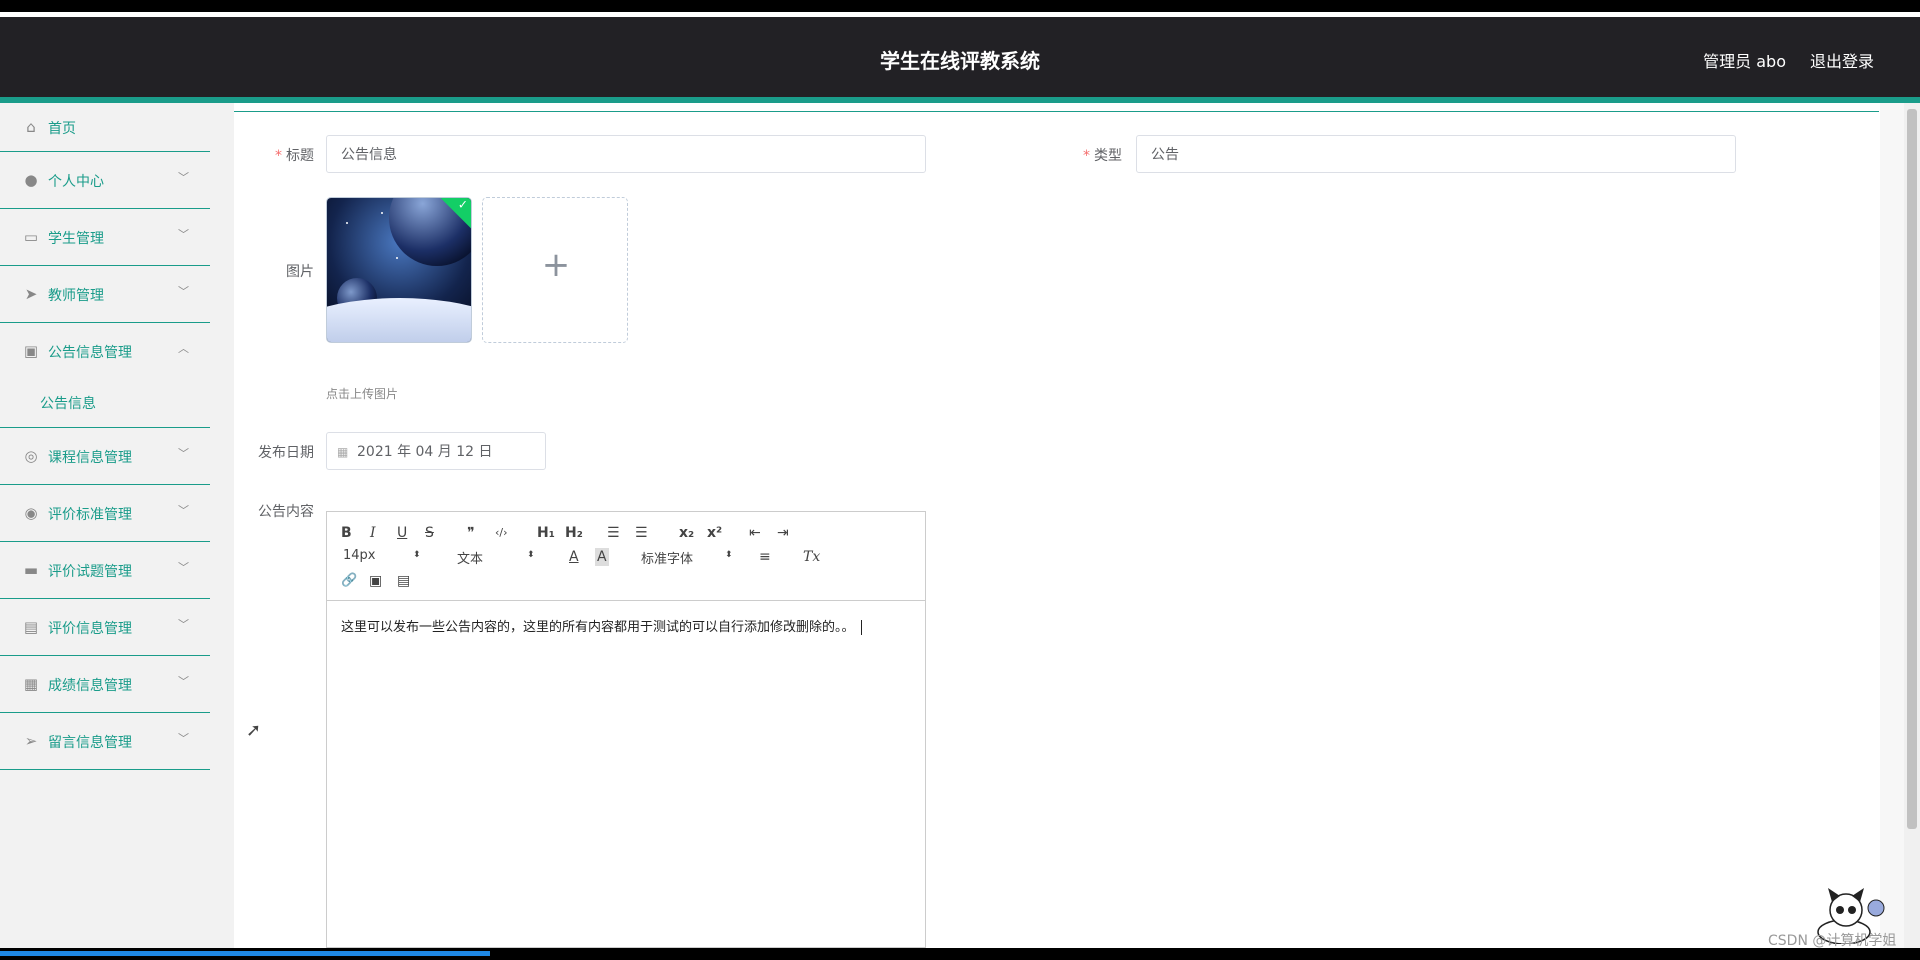 The image size is (1920, 960). Describe the element at coordinates (556, 265) in the screenshot. I see `plus-icon: +` at that location.